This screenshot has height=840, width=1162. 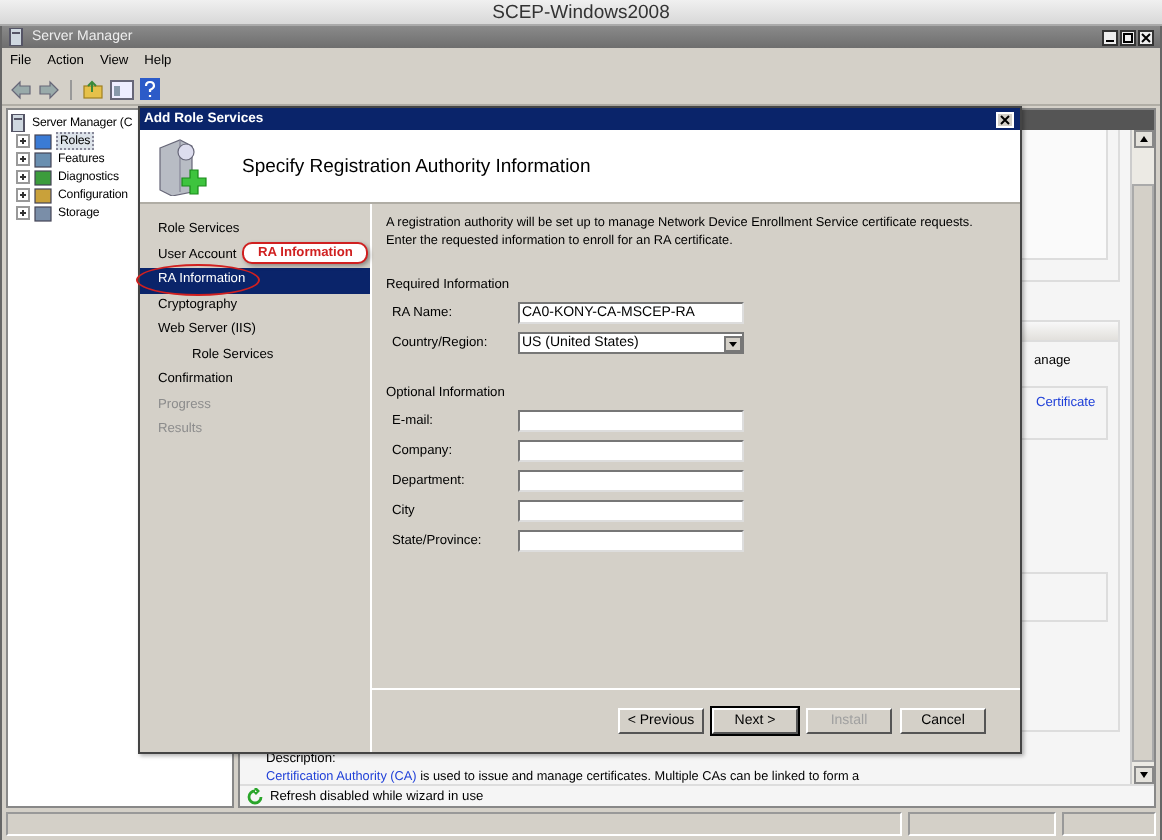 What do you see at coordinates (733, 343) in the screenshot?
I see `dropdown-arrow-icon` at bounding box center [733, 343].